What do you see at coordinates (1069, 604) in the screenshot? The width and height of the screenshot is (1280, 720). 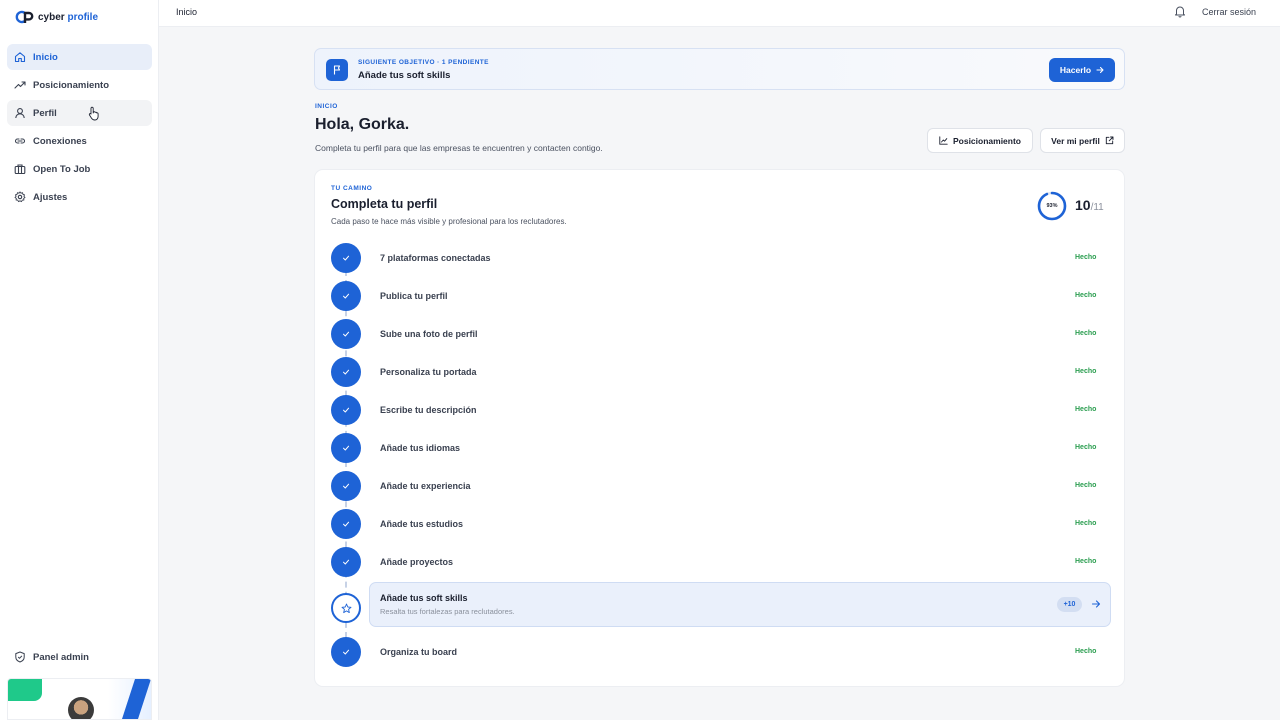 I see `points-badge: +10` at bounding box center [1069, 604].